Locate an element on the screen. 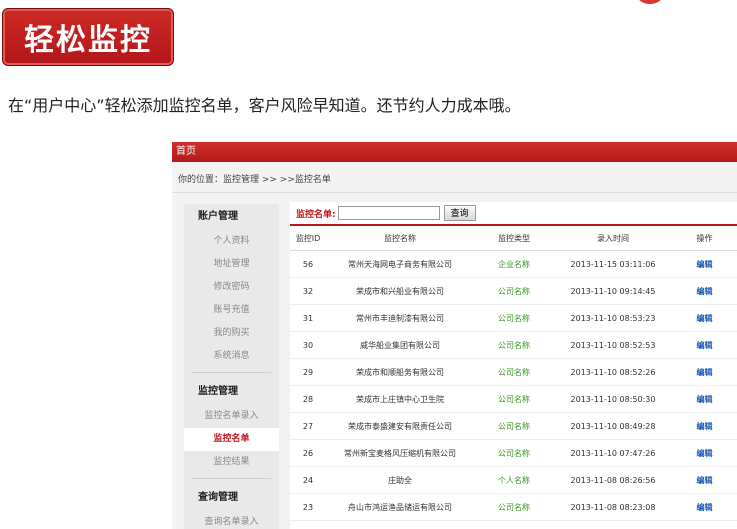 This screenshot has width=737, height=529. table-row: 29 荣成市和顺船务有限公司 公司名称 2013-11-10 08:52:26 编辑 is located at coordinates (513, 372).